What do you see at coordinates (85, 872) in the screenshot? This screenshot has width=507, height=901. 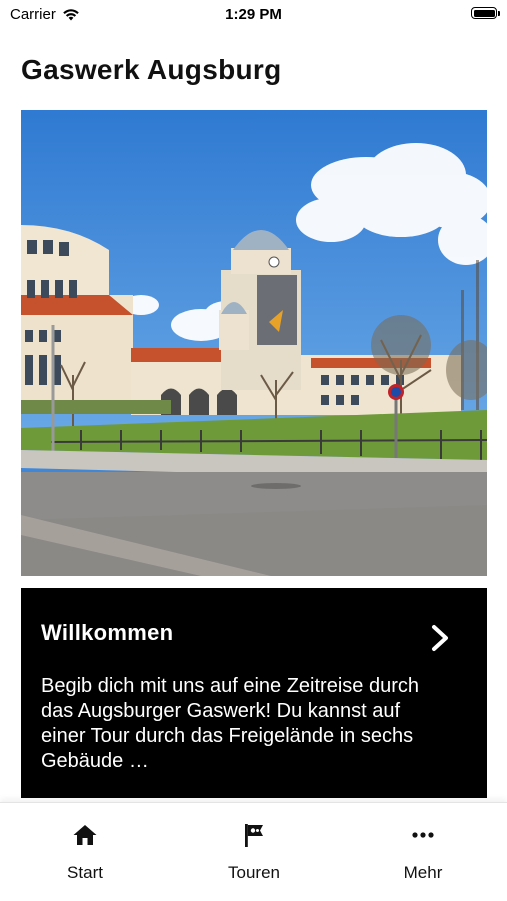 I see `tab-start-label: Start` at bounding box center [85, 872].